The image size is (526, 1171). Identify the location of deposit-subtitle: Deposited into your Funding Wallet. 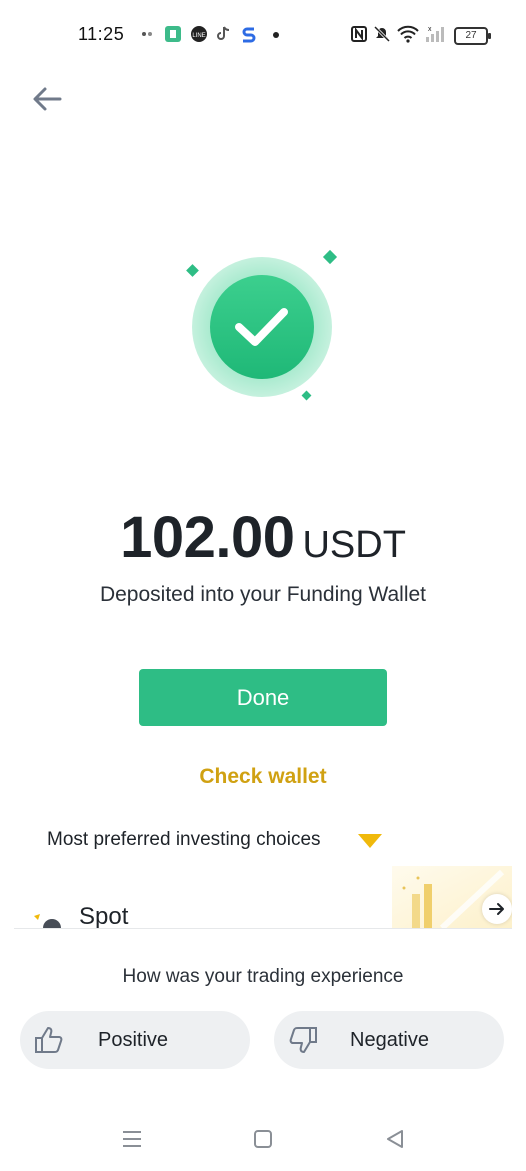
(263, 594).